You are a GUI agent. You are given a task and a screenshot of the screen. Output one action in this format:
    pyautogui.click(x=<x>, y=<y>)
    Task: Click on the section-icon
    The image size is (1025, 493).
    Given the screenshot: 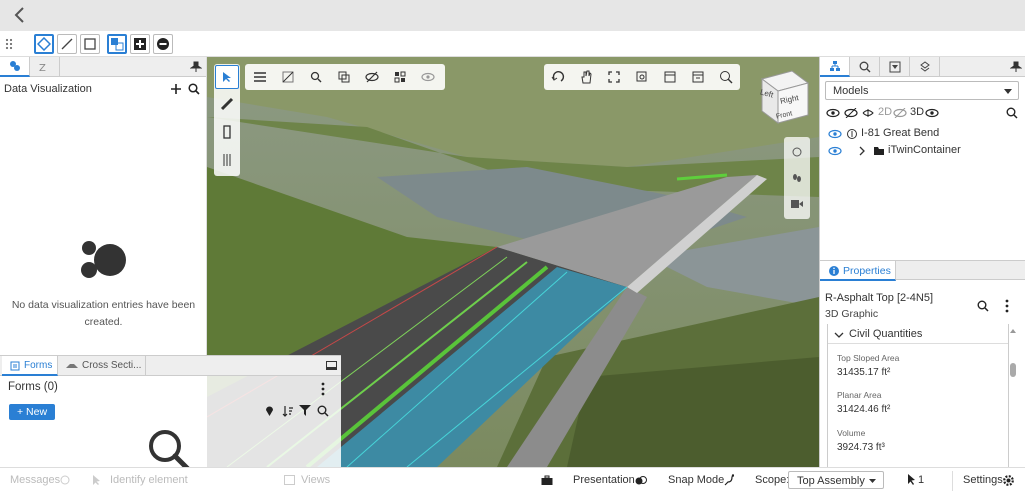 What is the action you would take?
    pyautogui.click(x=227, y=132)
    